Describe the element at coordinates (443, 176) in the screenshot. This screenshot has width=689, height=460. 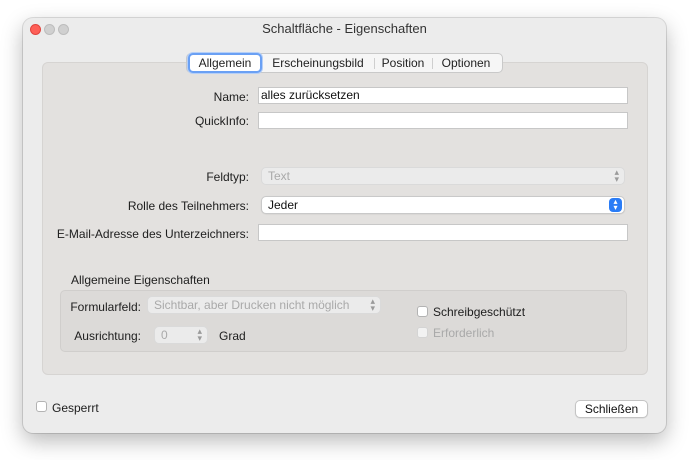
I see `feldtyp-select: Text ▴ ▾` at that location.